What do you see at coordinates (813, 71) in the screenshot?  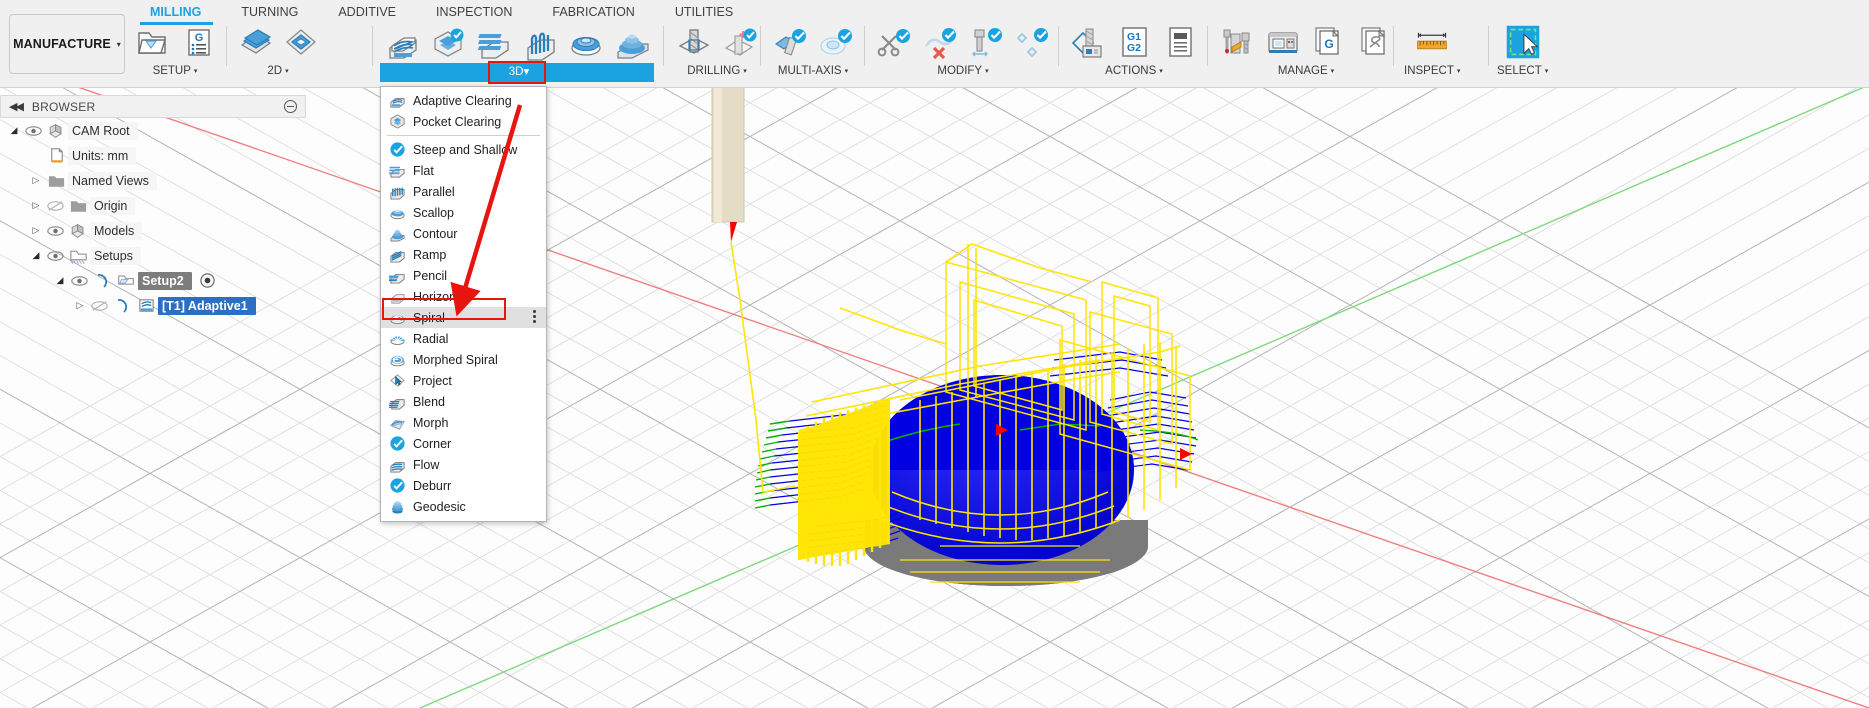 I see `ribbon-group-label-multiaxis: MULTI-AXIS ▾` at bounding box center [813, 71].